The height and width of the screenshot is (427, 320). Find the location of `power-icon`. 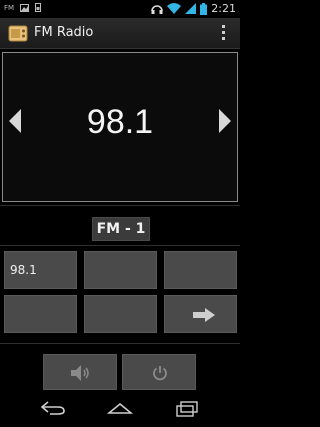

power-icon is located at coordinates (160, 373).